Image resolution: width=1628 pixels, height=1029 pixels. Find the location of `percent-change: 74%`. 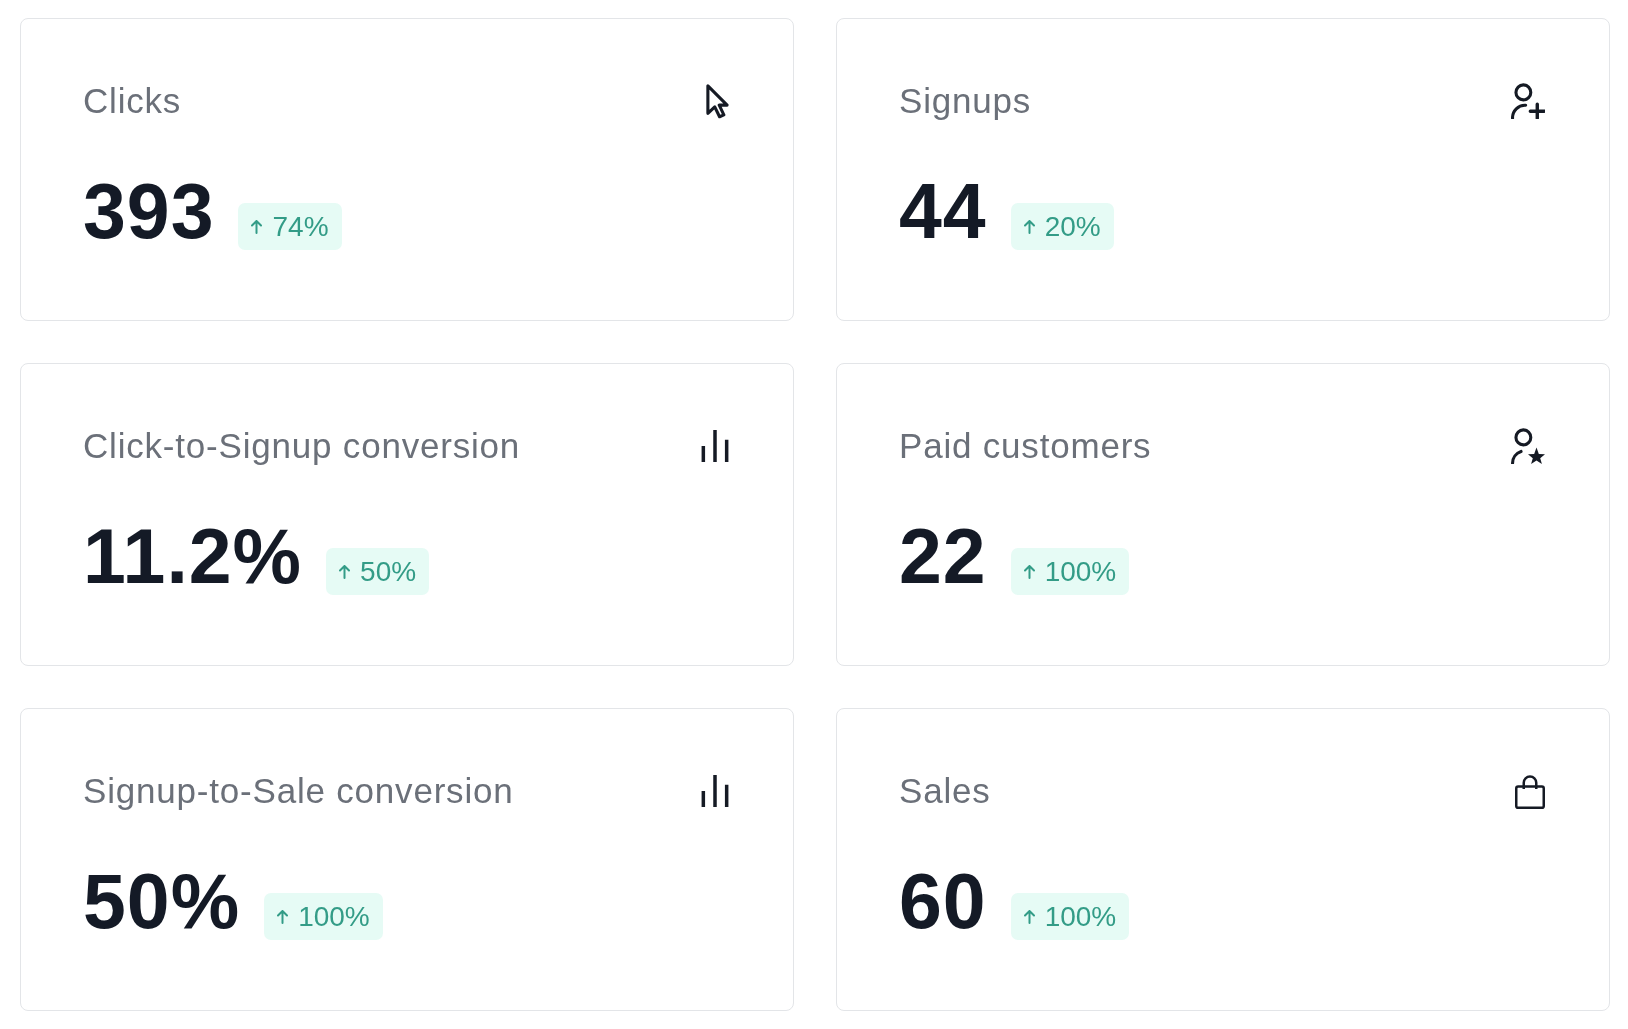

percent-change: 74% is located at coordinates (300, 227).